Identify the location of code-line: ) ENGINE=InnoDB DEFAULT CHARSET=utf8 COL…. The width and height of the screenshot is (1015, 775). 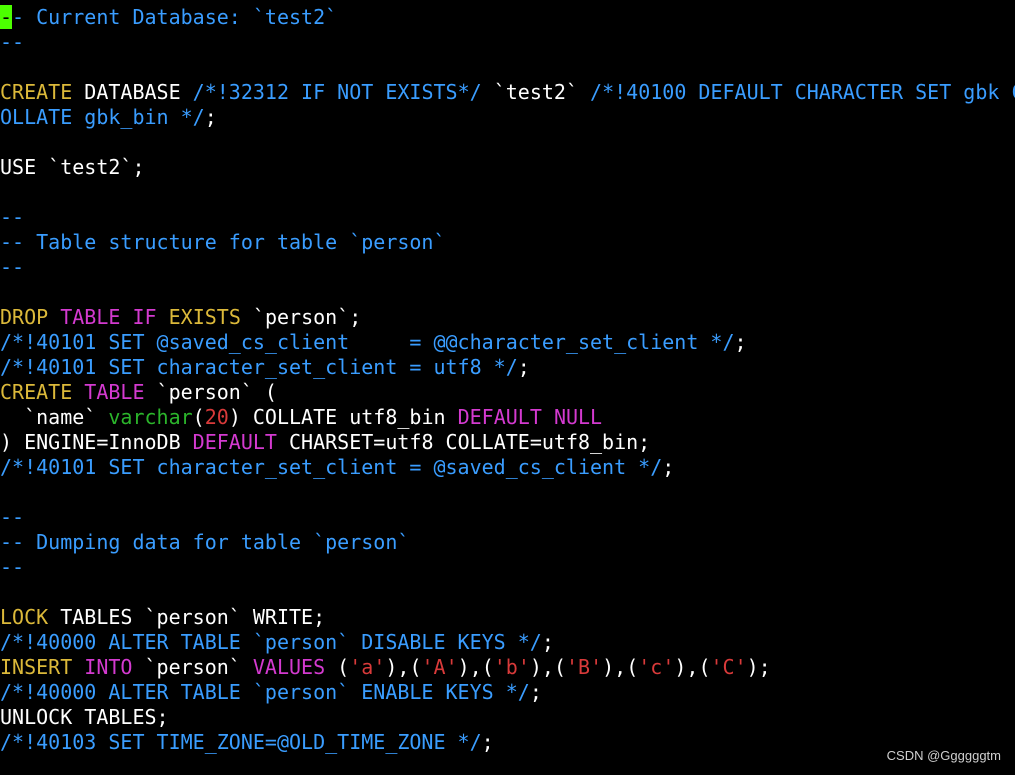
(507, 442).